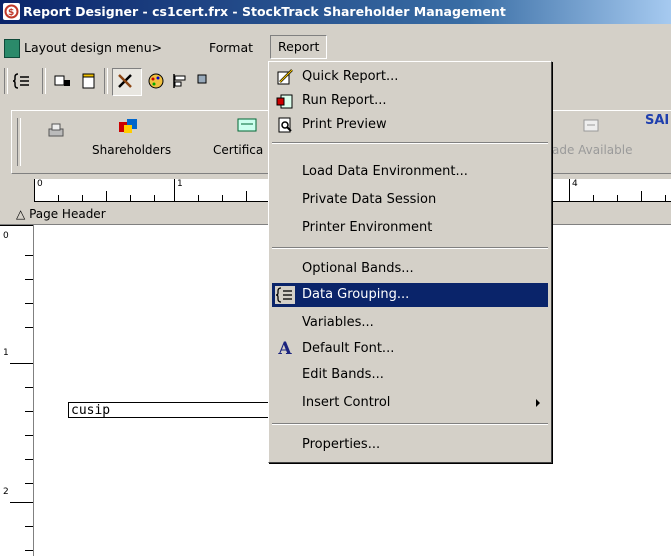  Describe the element at coordinates (299, 47) in the screenshot. I see `menu-report: Report` at that location.